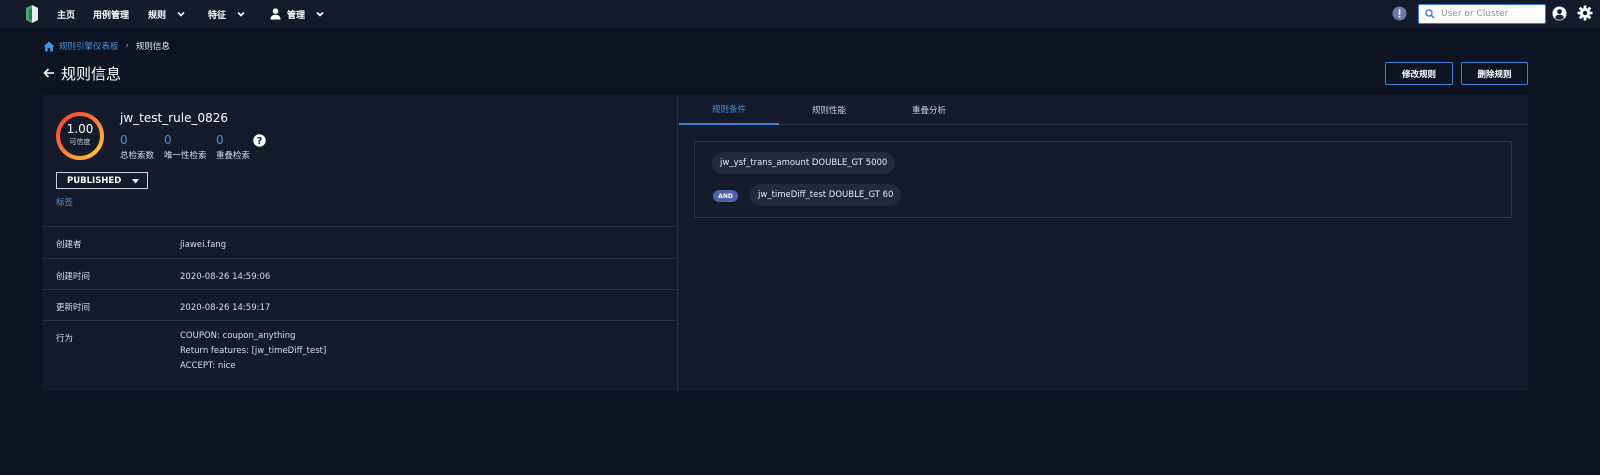 The image size is (1600, 475). What do you see at coordinates (32, 14) in the screenshot?
I see `app-logo-icon` at bounding box center [32, 14].